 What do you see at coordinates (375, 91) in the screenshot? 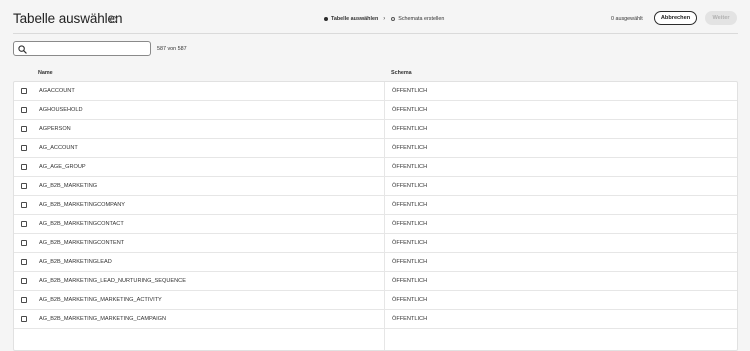
I see `table-row: AGACCOUNT ÖFFENTLICH` at bounding box center [375, 91].